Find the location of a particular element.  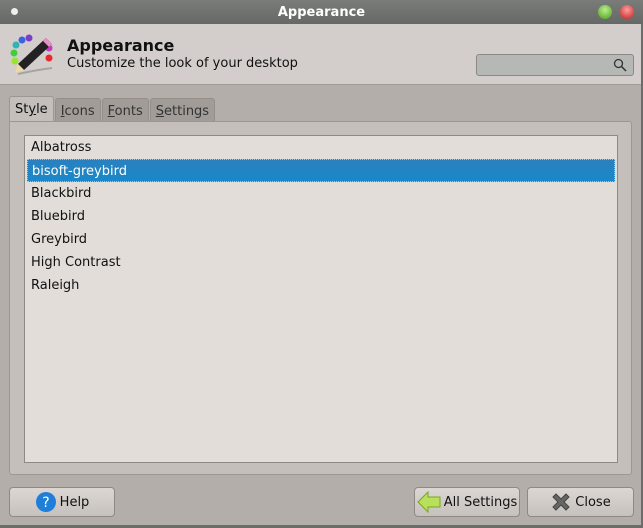

tab-bar: Style Icons Fonts Settings is located at coordinates (112, 109).